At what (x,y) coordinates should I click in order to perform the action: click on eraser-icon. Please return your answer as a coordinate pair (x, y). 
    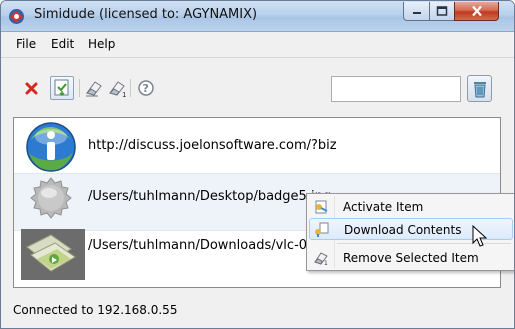
    Looking at the image, I should click on (94, 89).